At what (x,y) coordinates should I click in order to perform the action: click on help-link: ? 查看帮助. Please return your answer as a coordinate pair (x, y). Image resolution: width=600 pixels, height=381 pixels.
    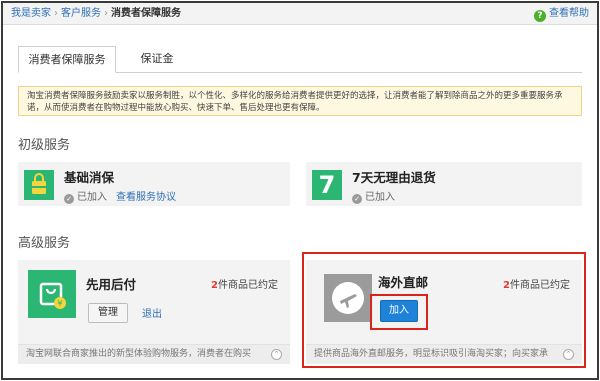
    Looking at the image, I should click on (561, 14).